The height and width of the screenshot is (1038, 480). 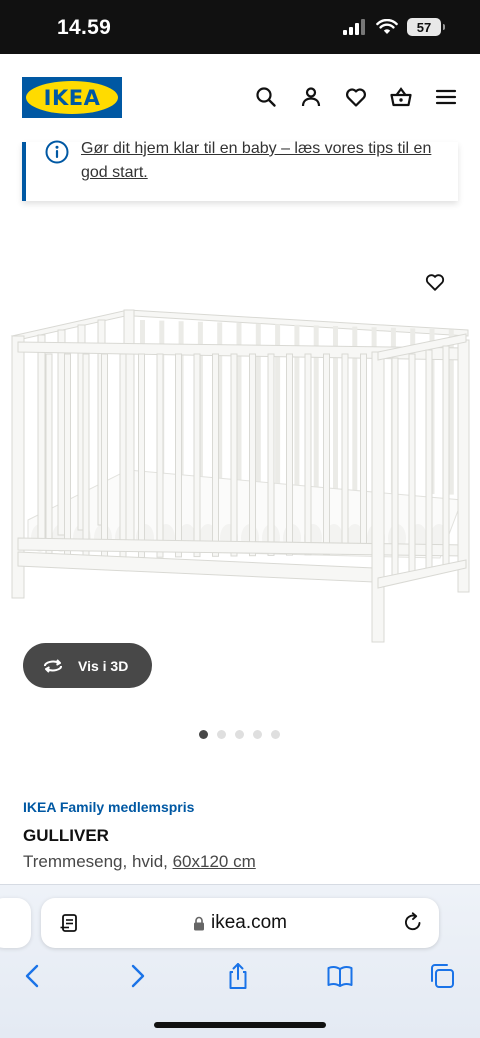 I want to click on basket-icon, so click(x=401, y=97).